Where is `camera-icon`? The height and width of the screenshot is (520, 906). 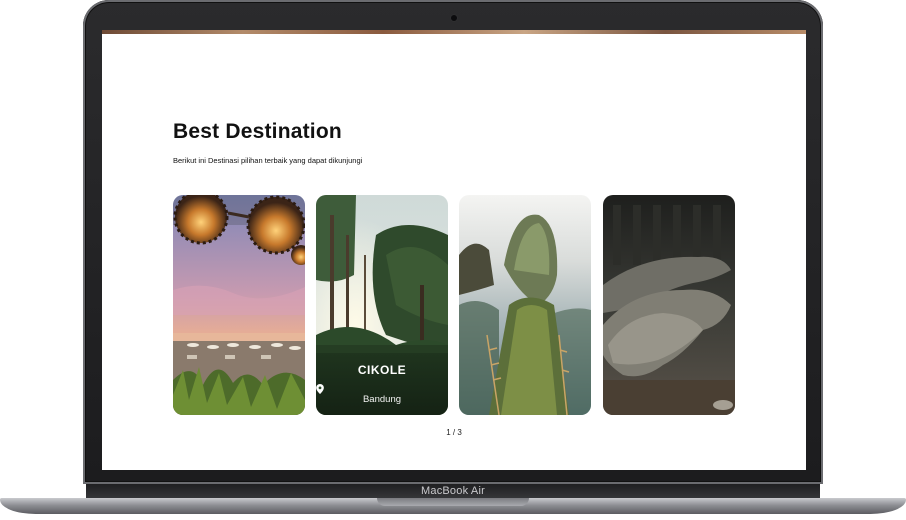 camera-icon is located at coordinates (454, 18).